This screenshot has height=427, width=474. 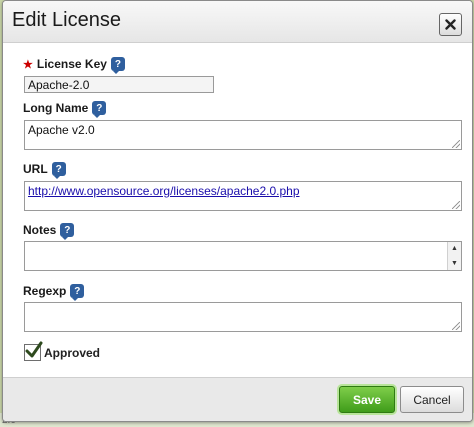 I want to click on approved-checkbox, so click(x=33, y=351).